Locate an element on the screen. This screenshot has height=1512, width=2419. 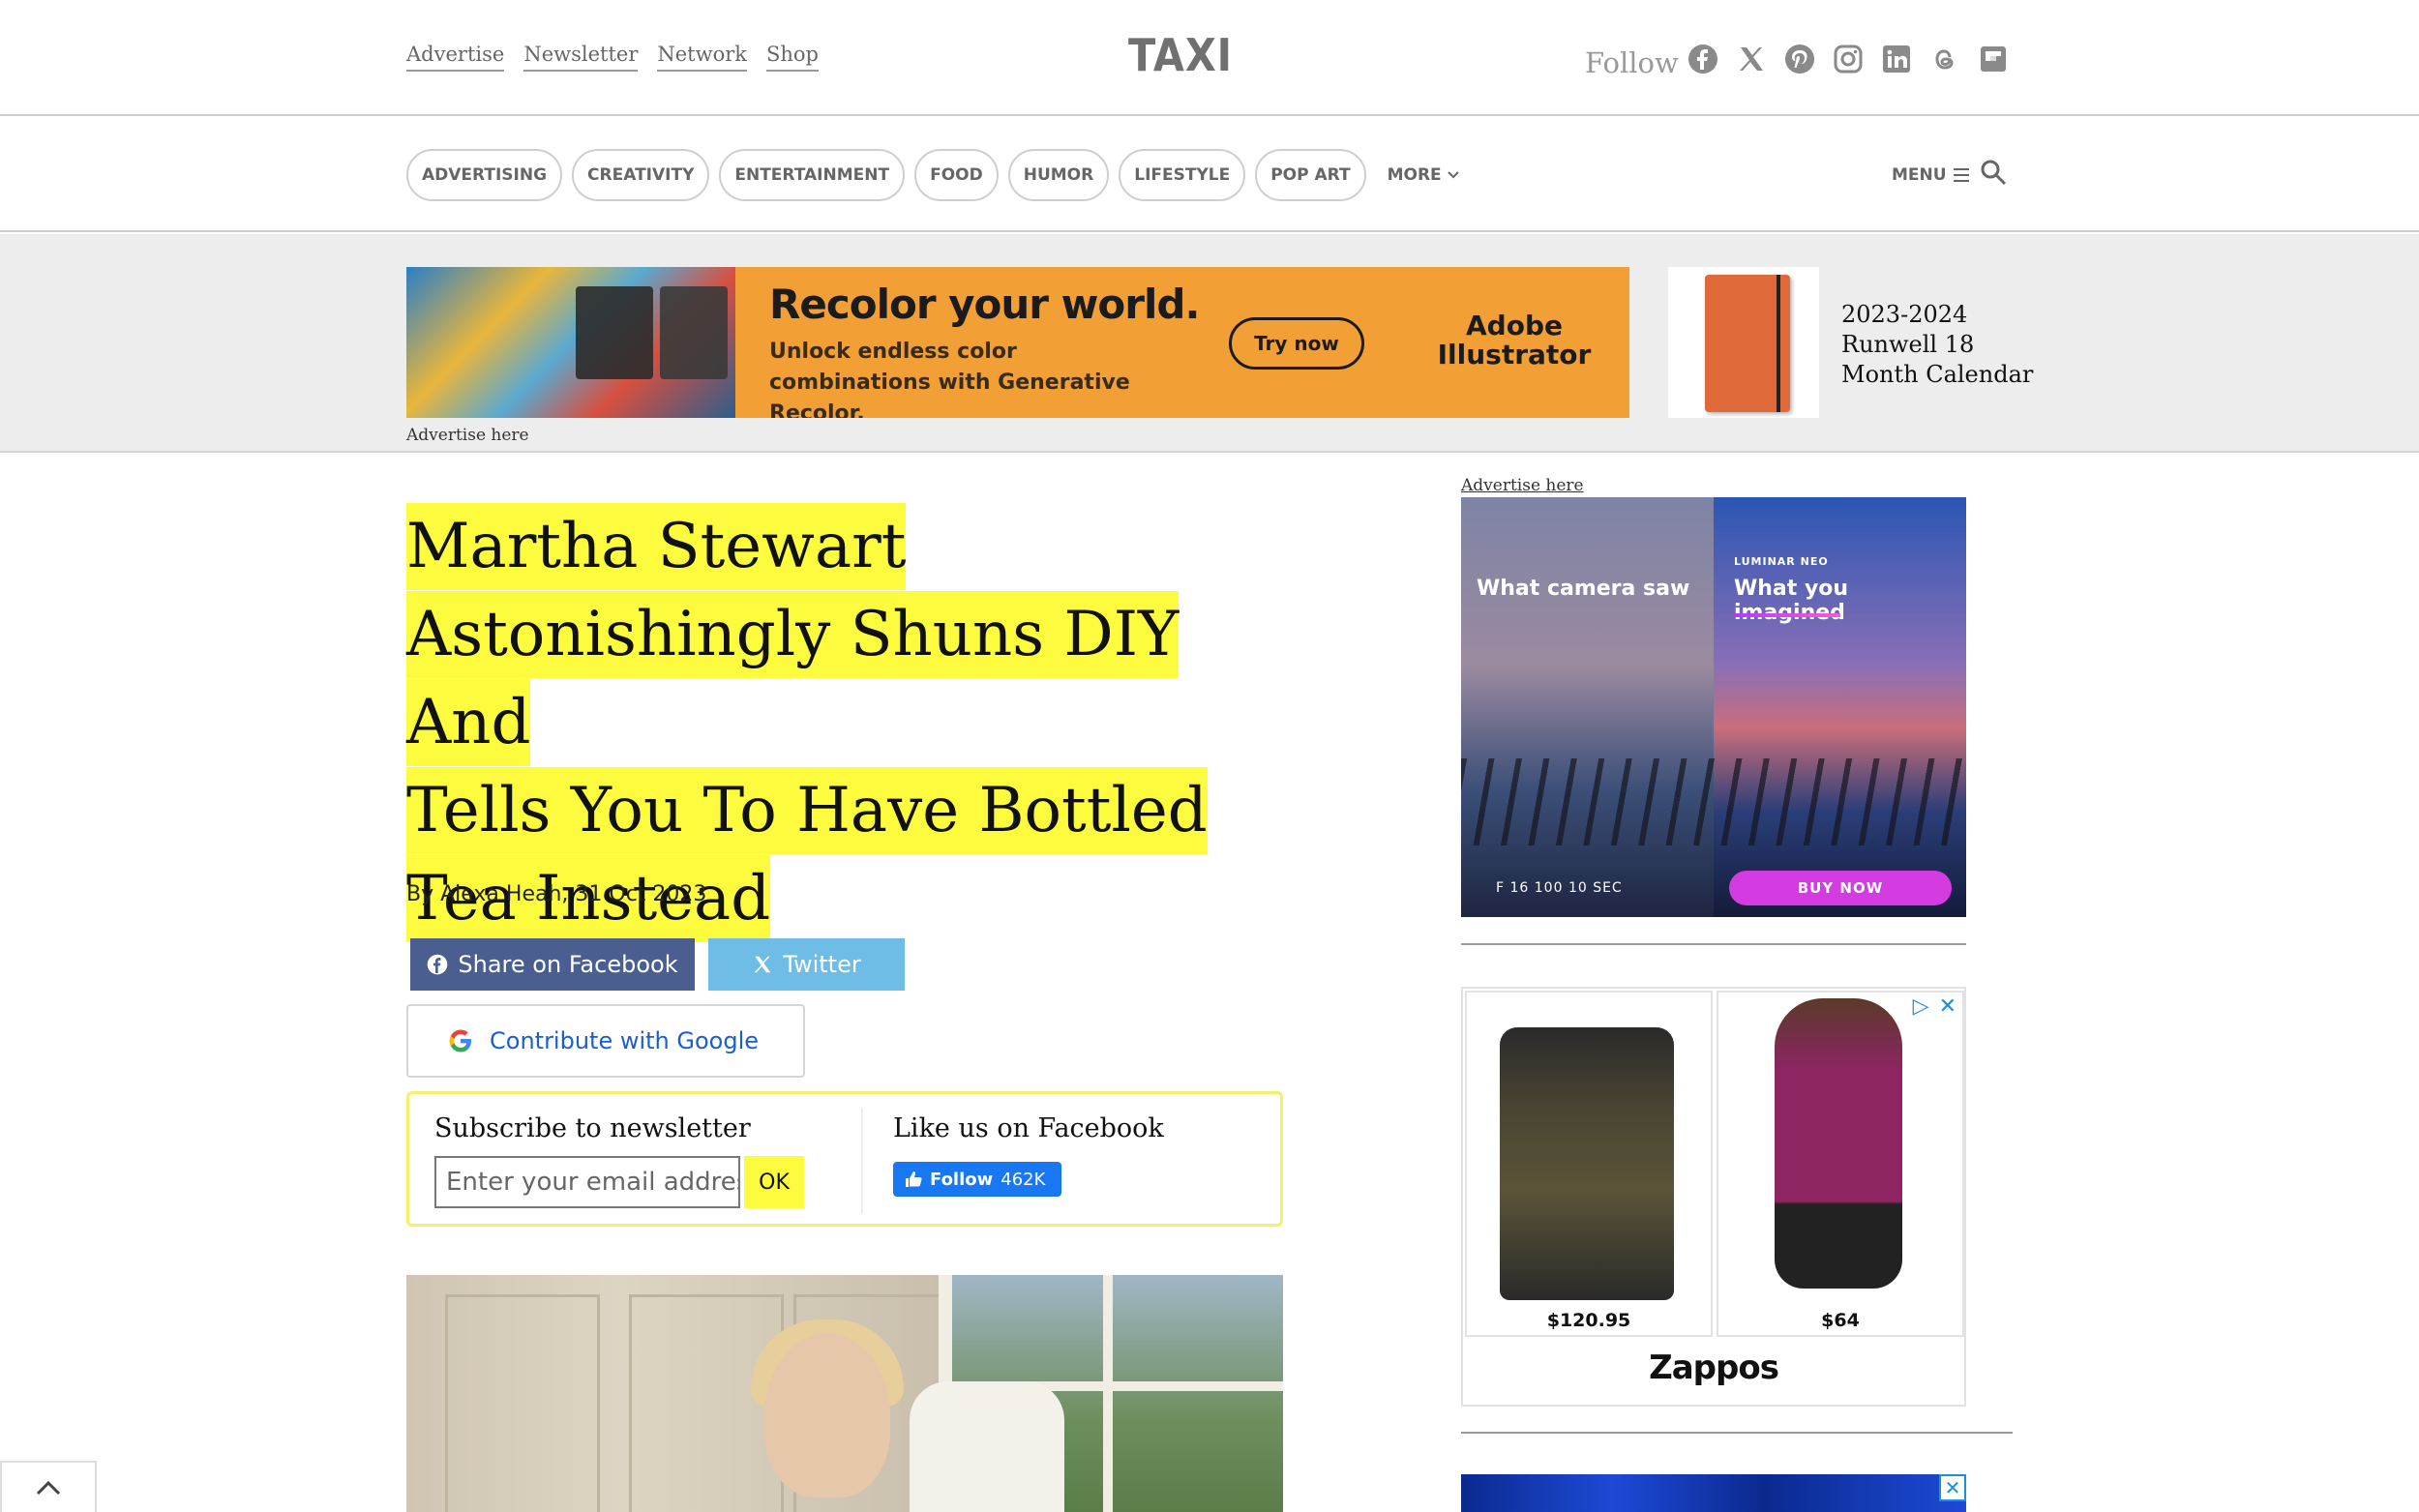
share-twitter-label: Twitter is located at coordinates (822, 965).